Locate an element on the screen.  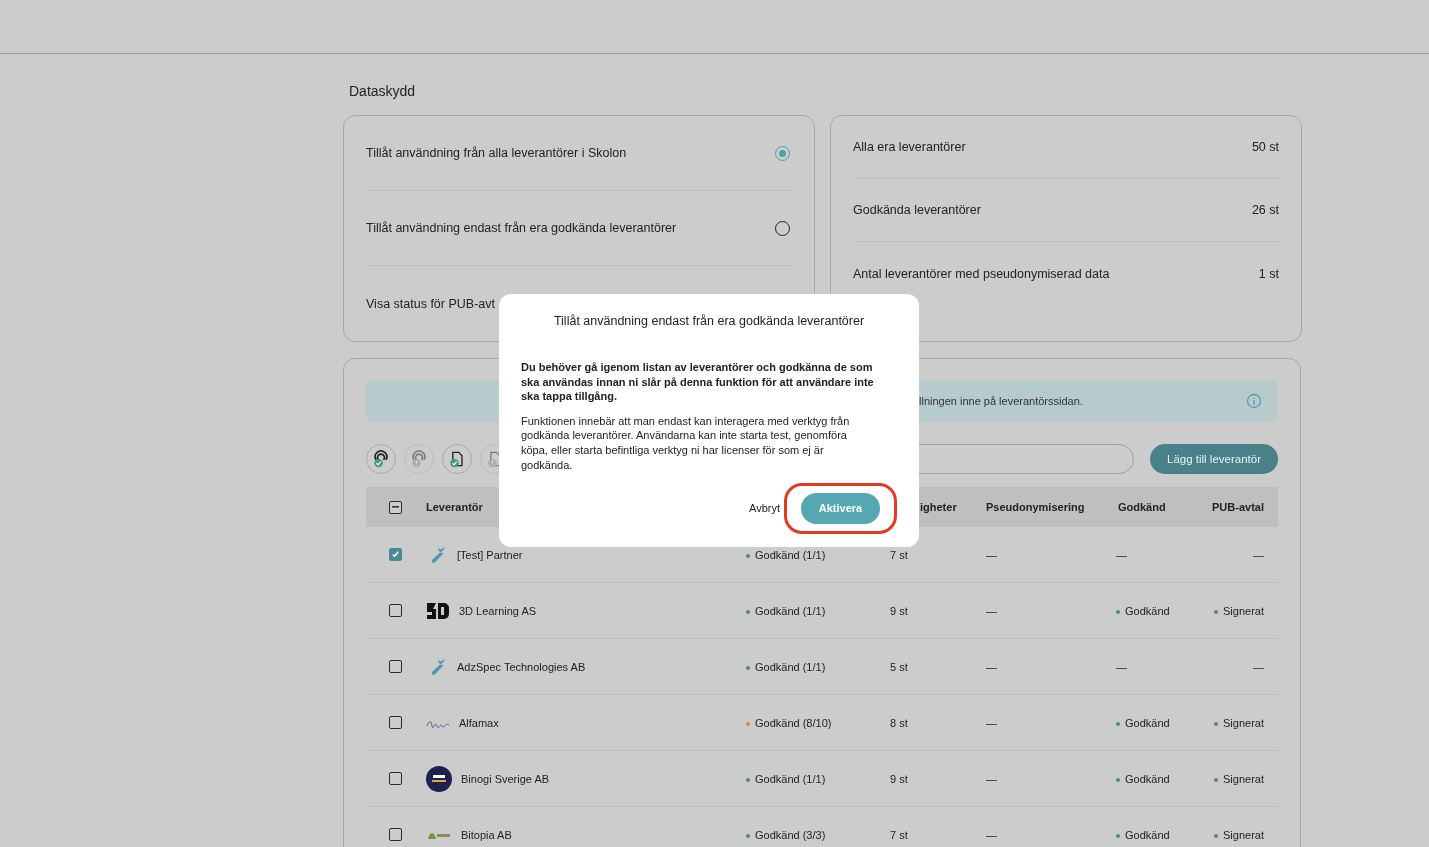
table-row: Bitopia AB Godkänd (3/3) 7 st — Godkänd Signerat is located at coordinates (822, 827).